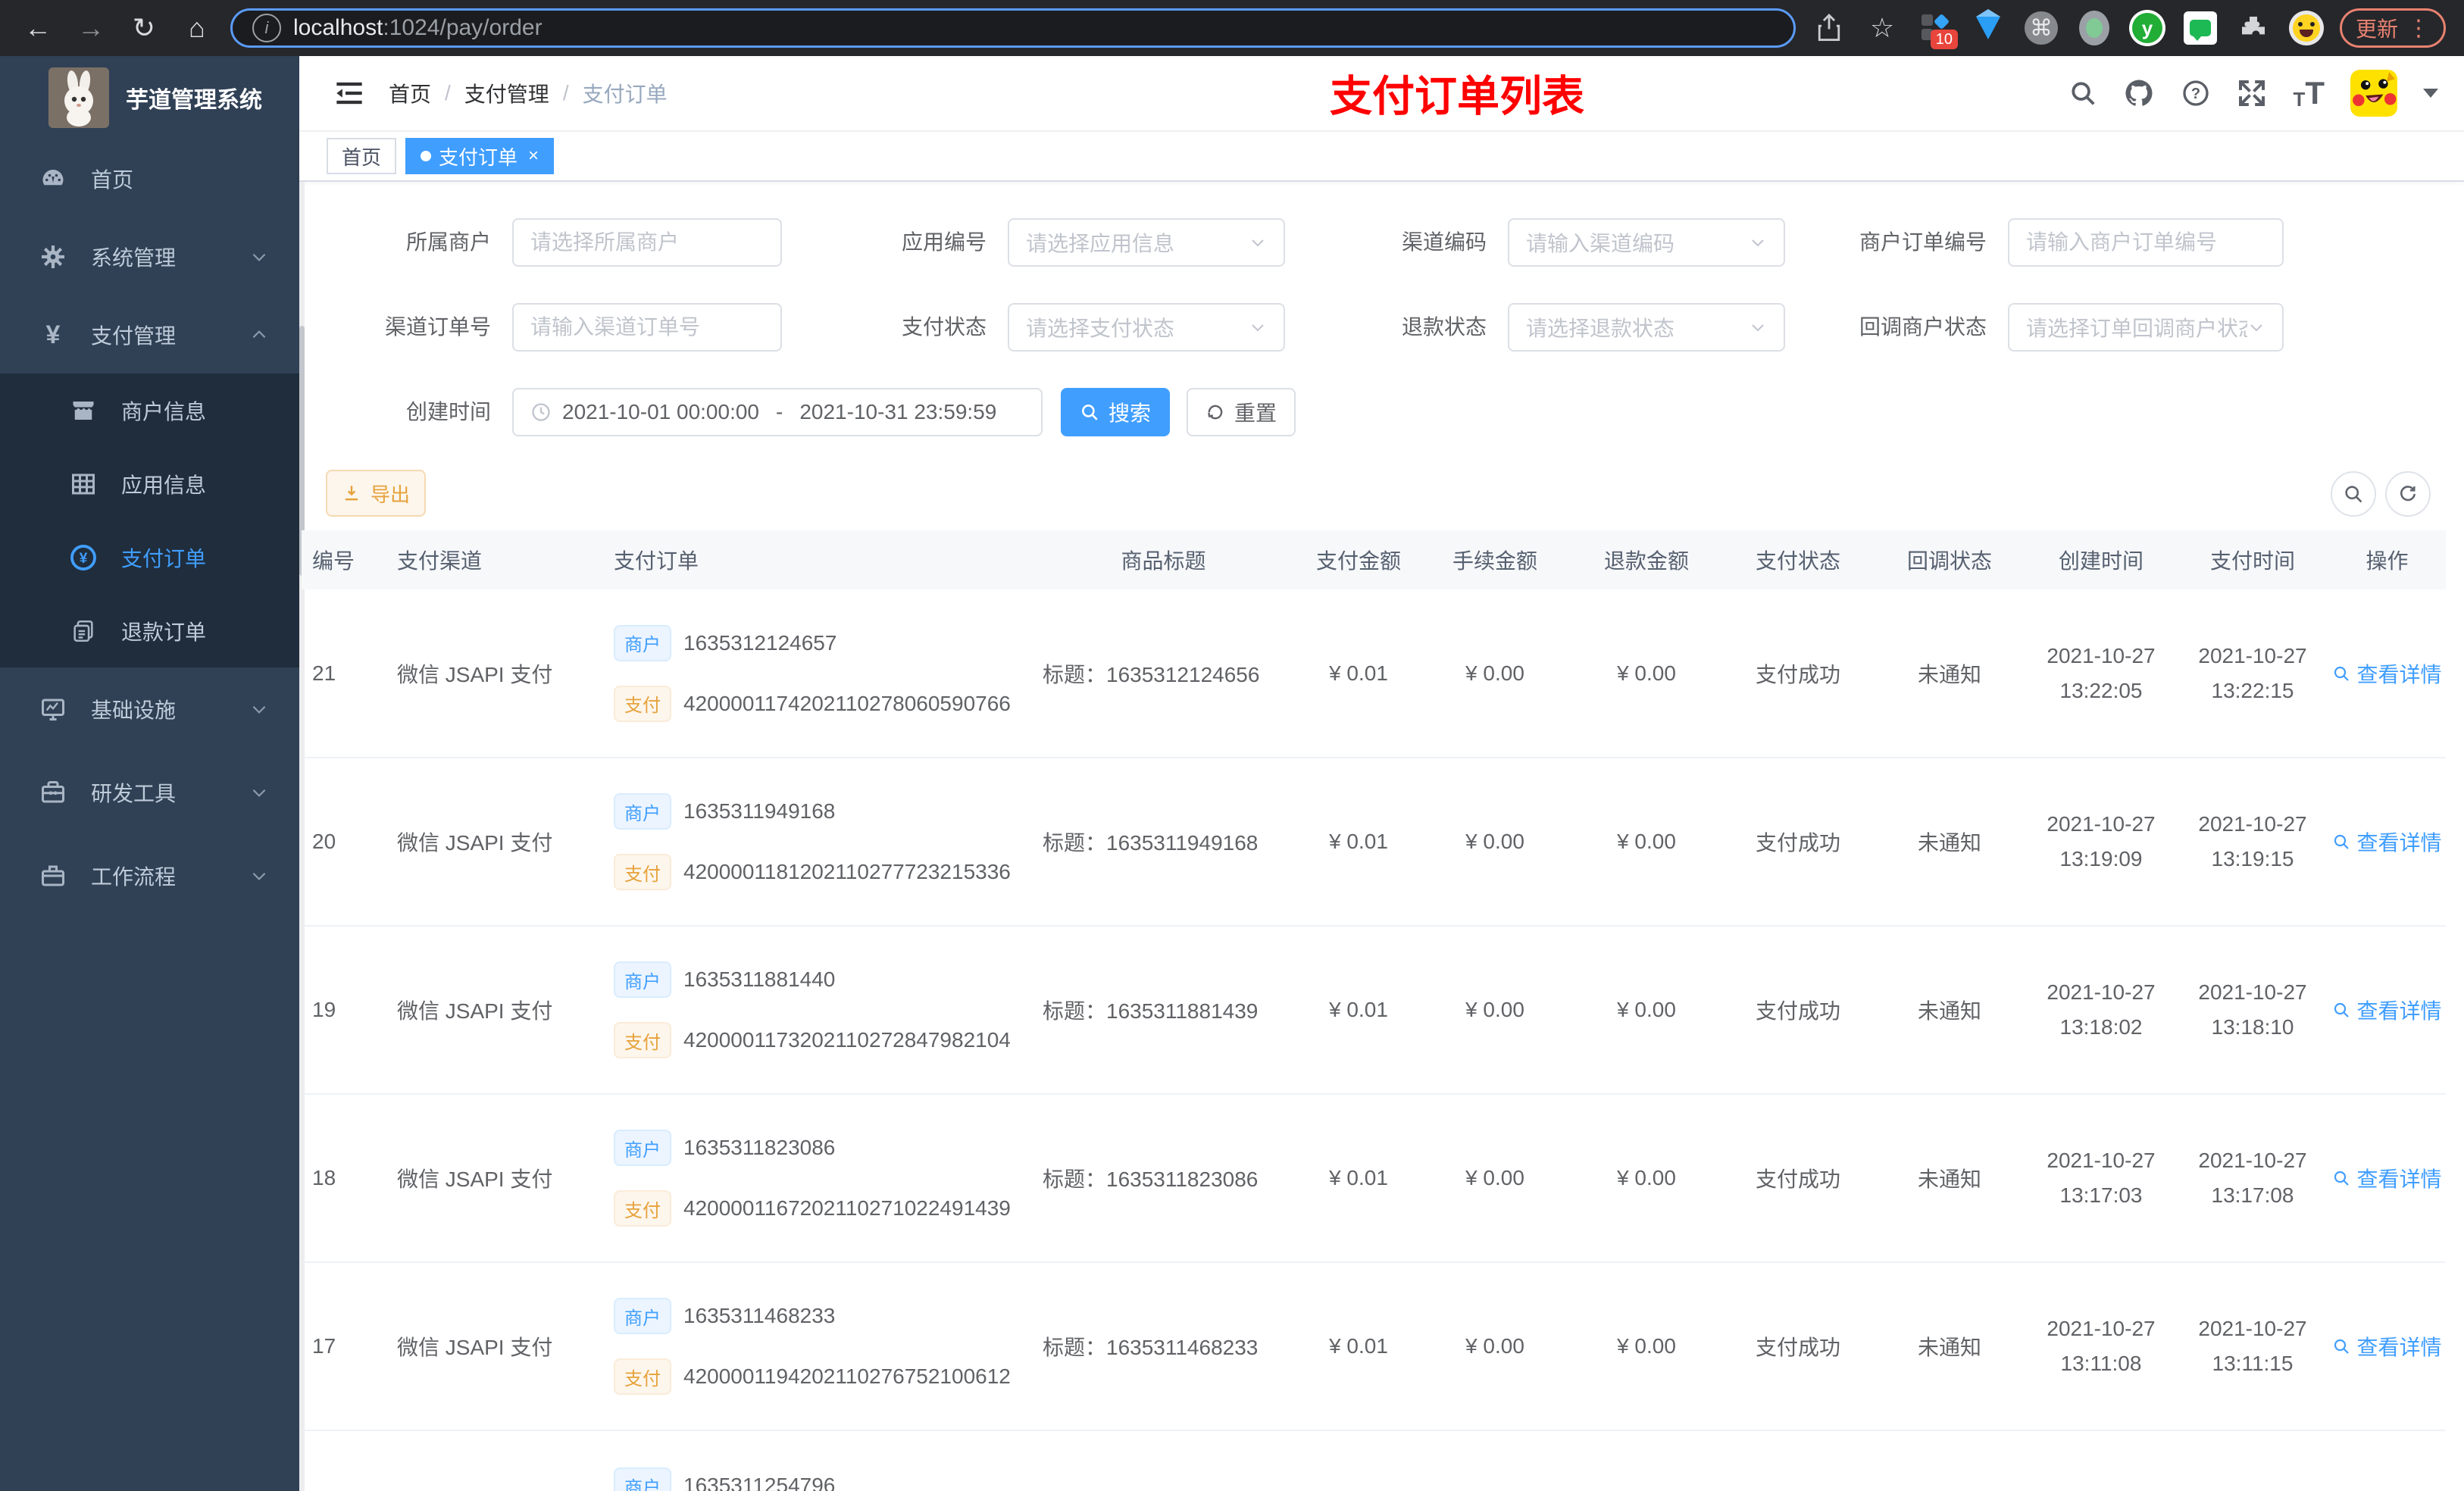  I want to click on share-icon, so click(1829, 28).